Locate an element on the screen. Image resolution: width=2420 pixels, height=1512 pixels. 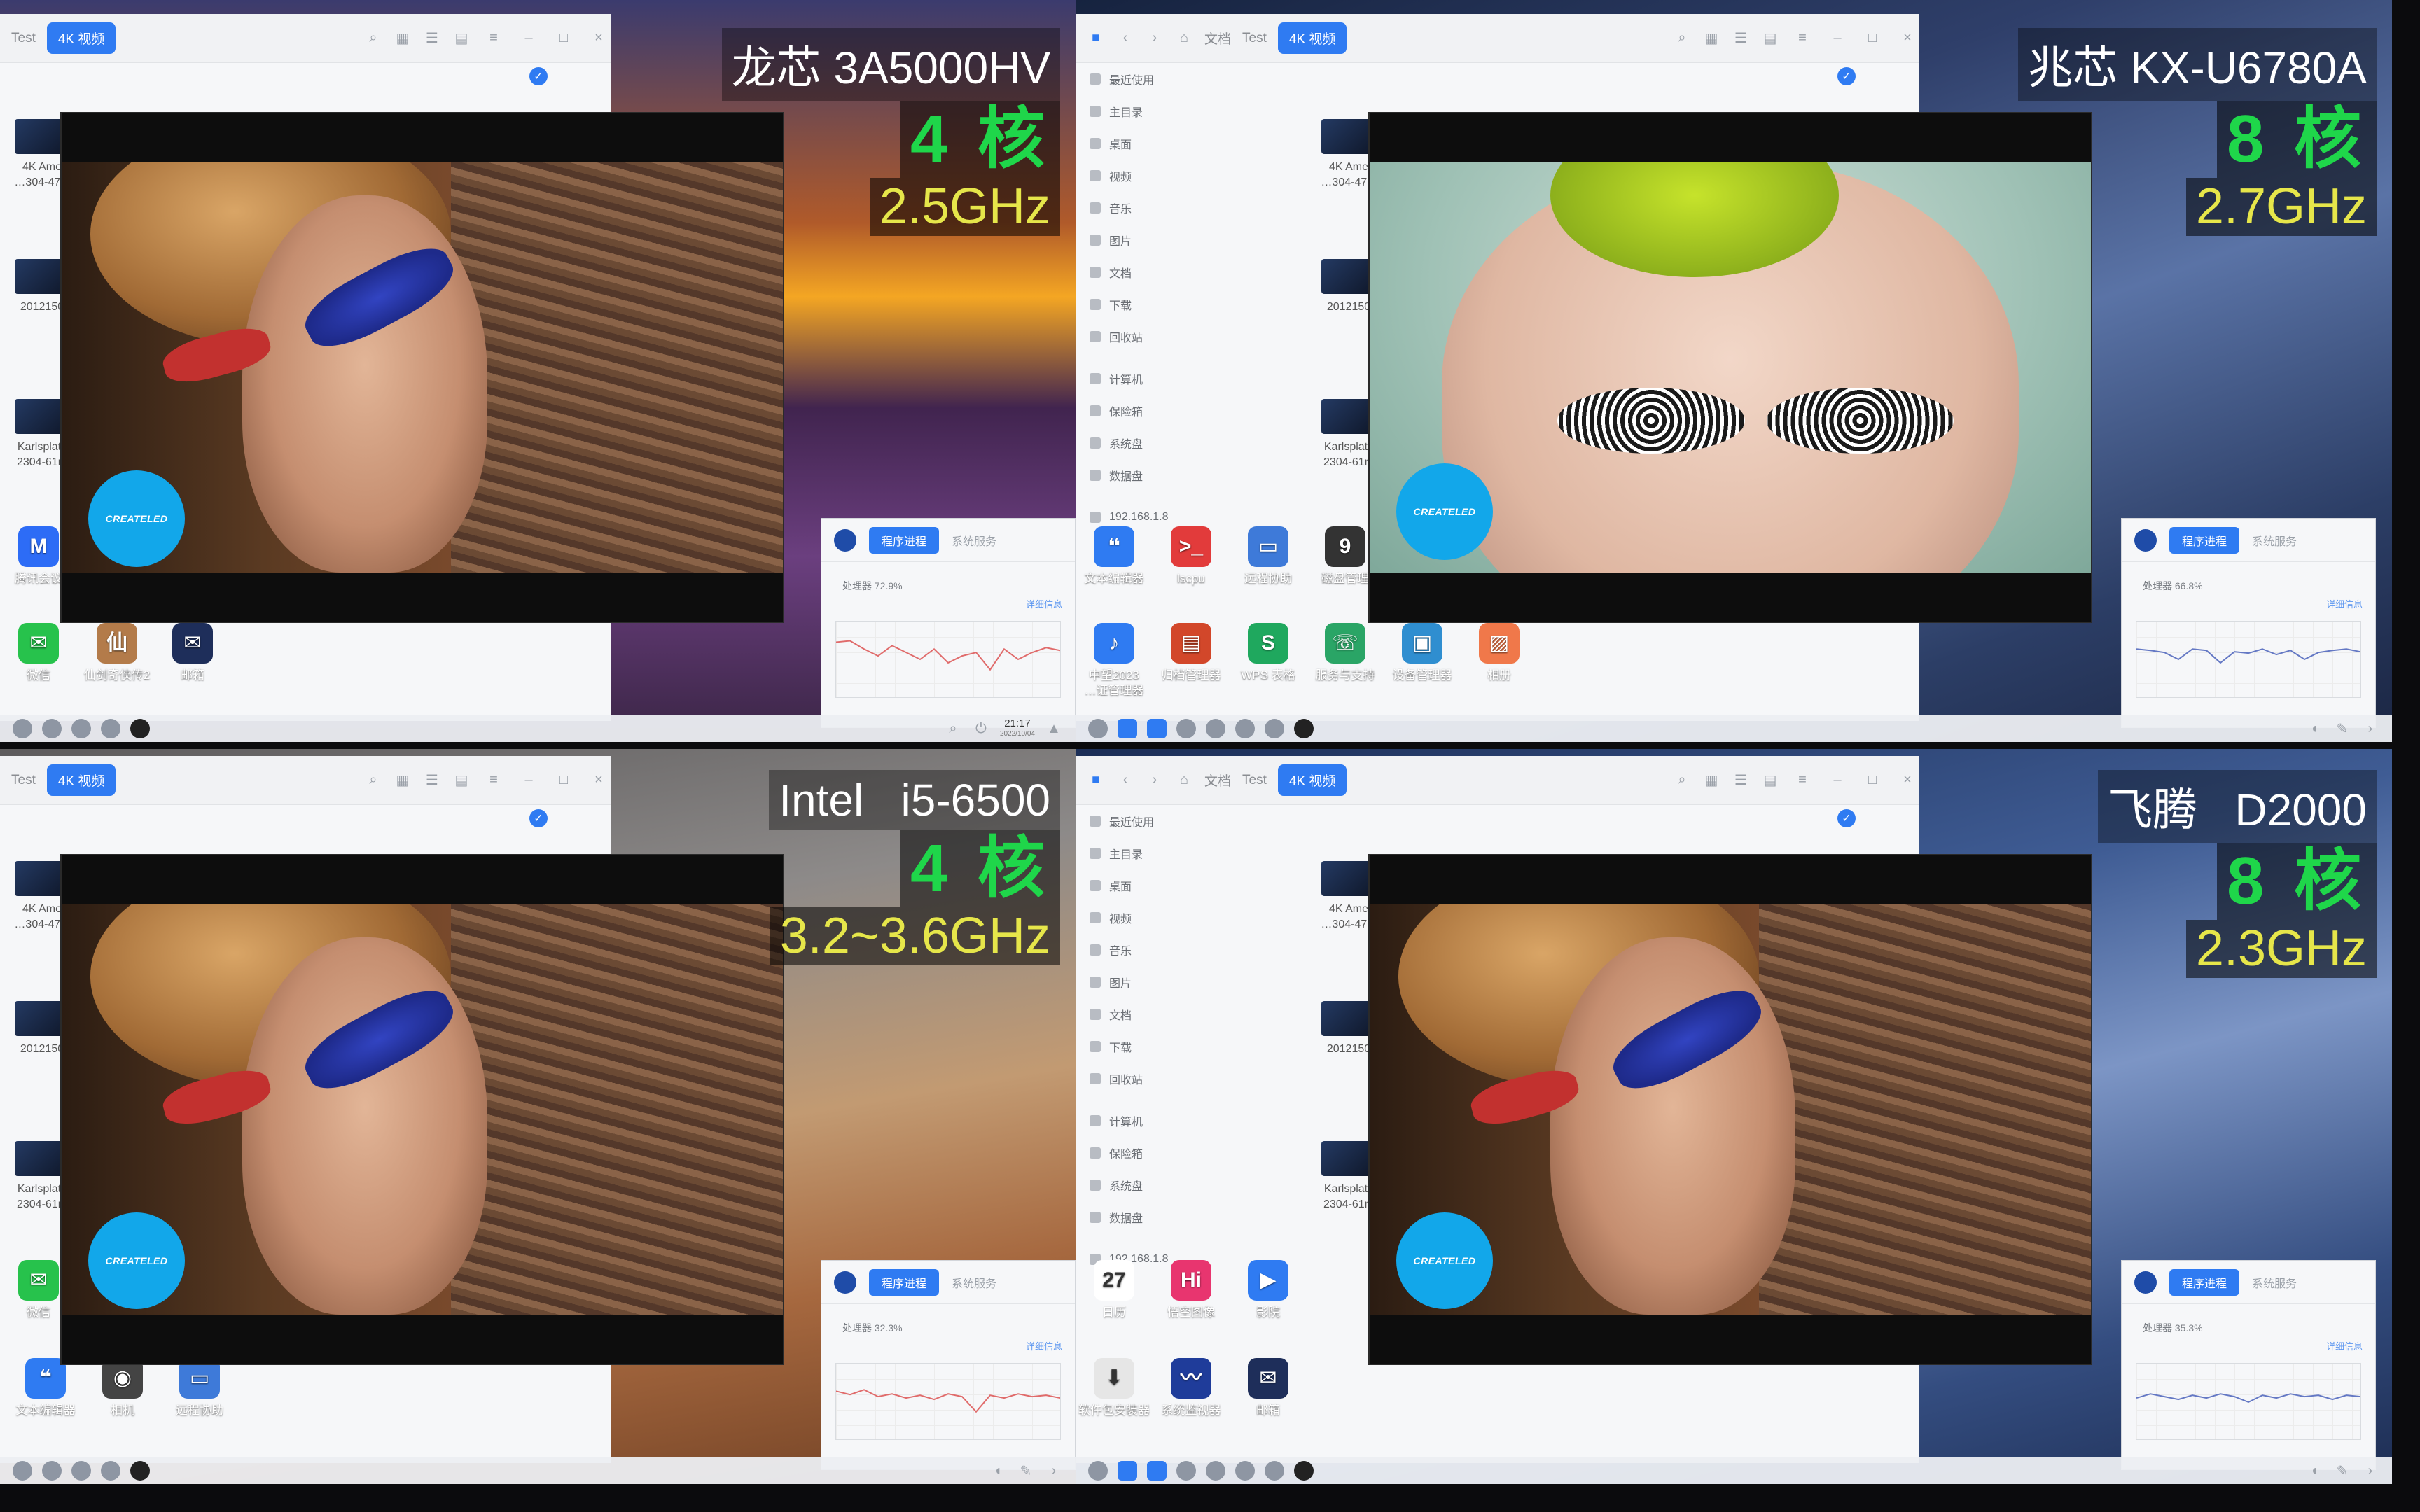
desktop-icon-system-monitor: 〰系统监视器 is located at coordinates (1191, 1388).